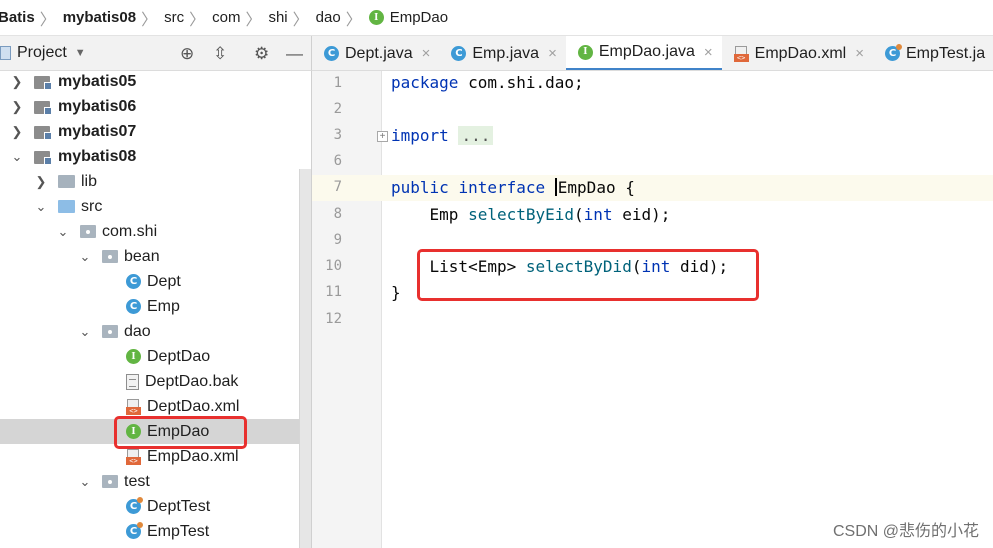 This screenshot has width=993, height=548. I want to click on project-view-selector: Project ▼, so click(43, 53).